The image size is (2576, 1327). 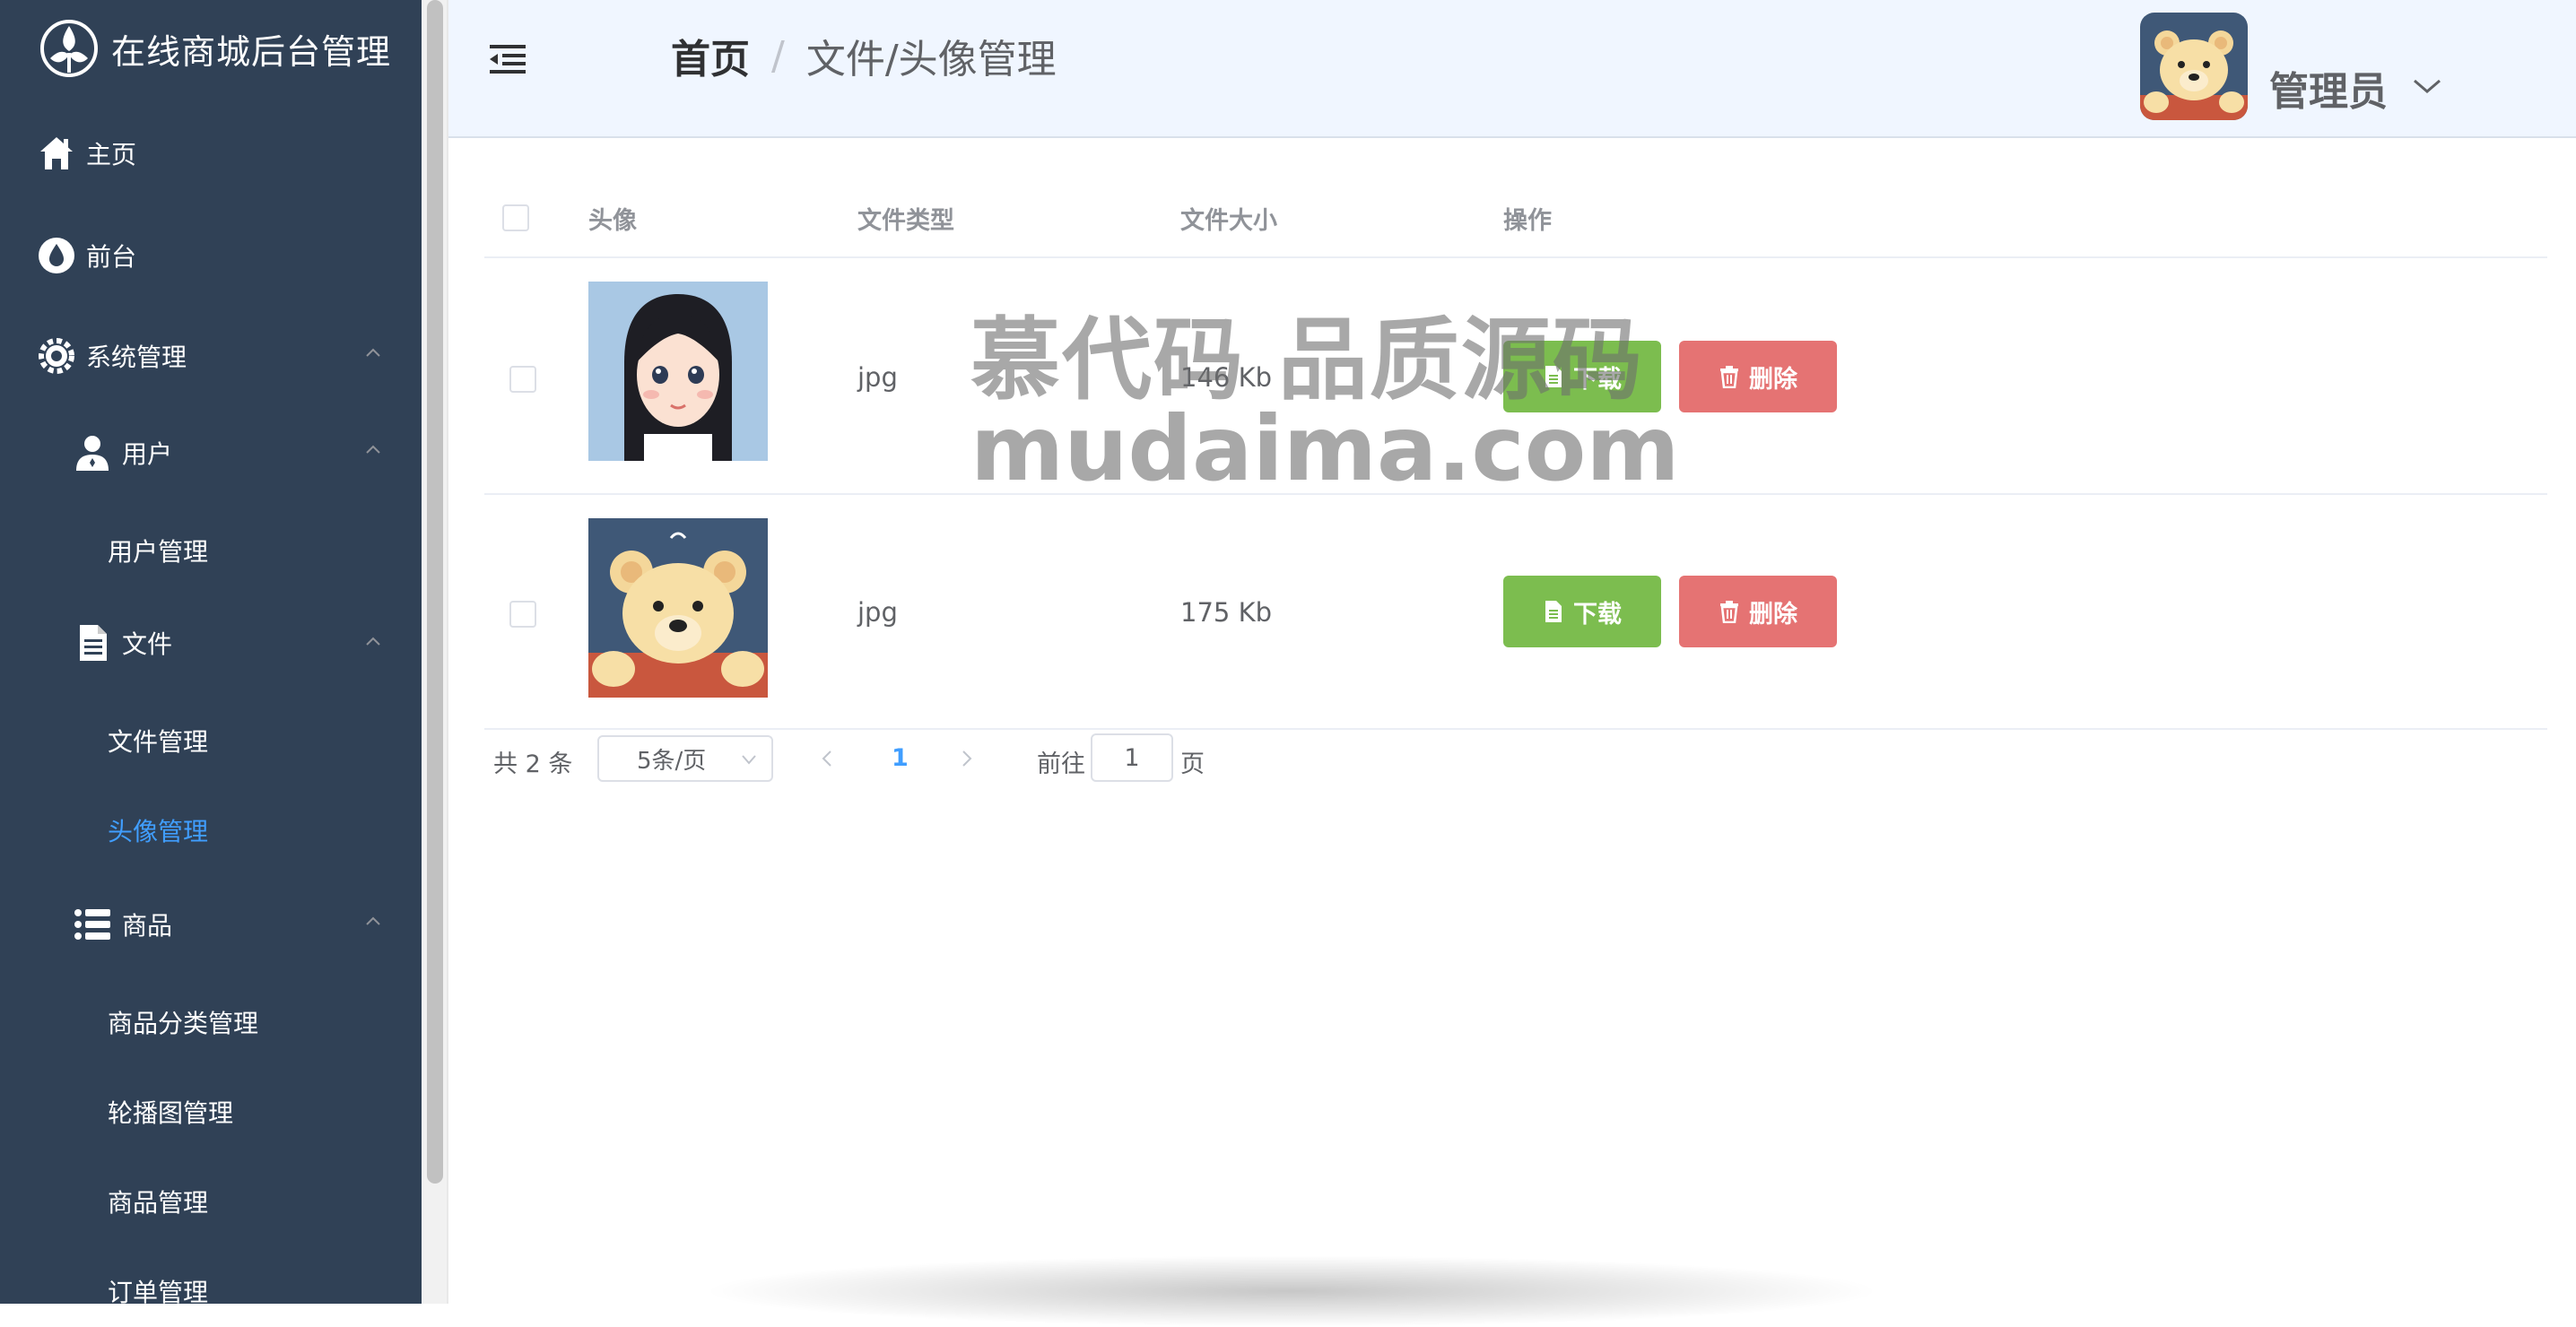 I want to click on prev-page-icon, so click(x=827, y=758).